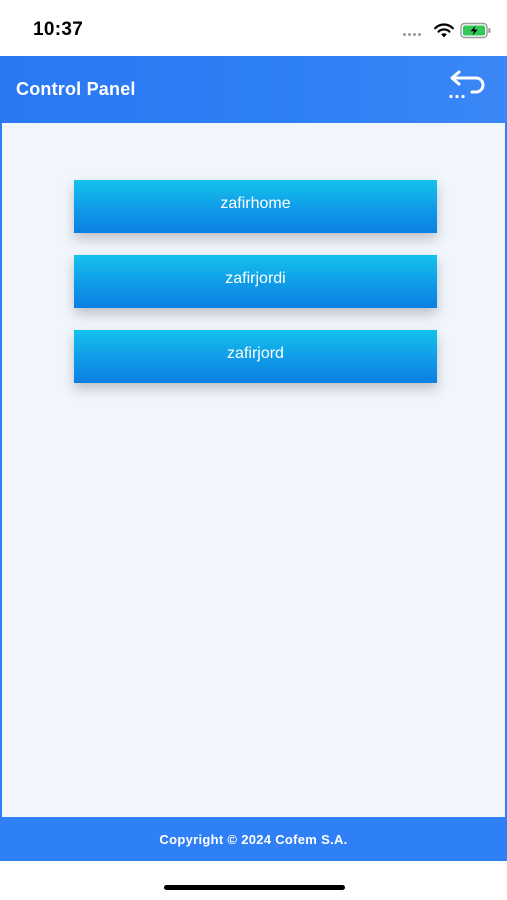 The width and height of the screenshot is (507, 900). Describe the element at coordinates (444, 30) in the screenshot. I see `wifi-icon` at that location.